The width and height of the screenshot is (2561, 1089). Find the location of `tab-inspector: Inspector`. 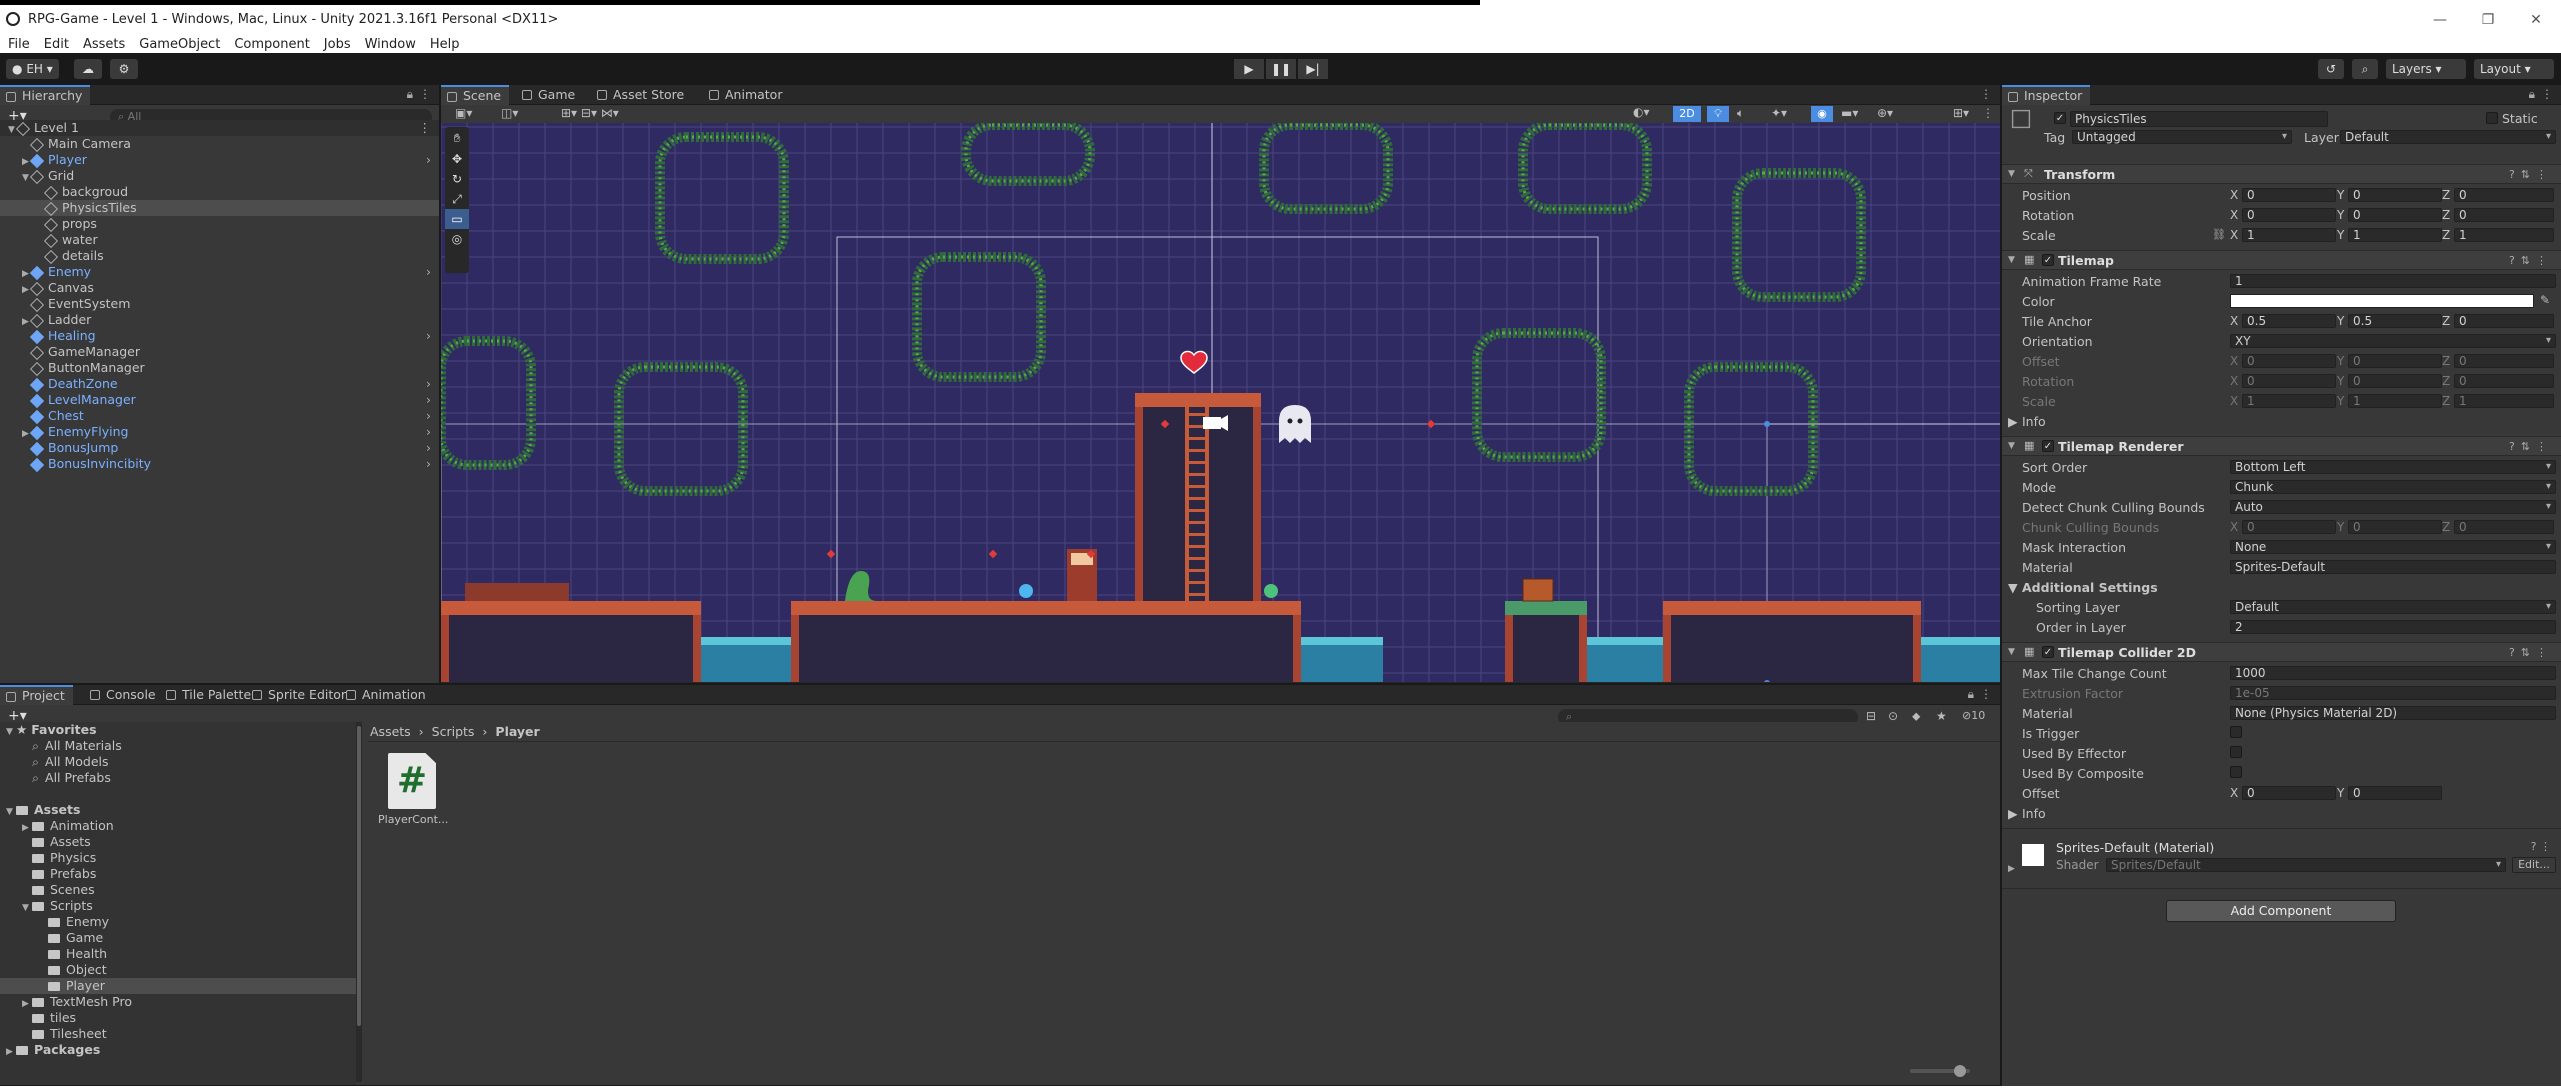

tab-inspector: Inspector is located at coordinates (2046, 95).